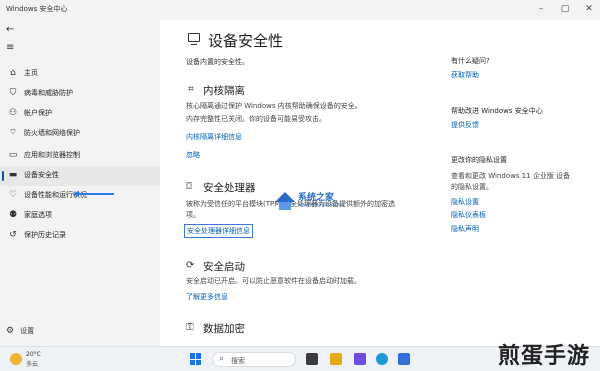 The image size is (600, 371). Describe the element at coordinates (207, 297) in the screenshot. I see `learn-more-link: 了解更多信息` at that location.